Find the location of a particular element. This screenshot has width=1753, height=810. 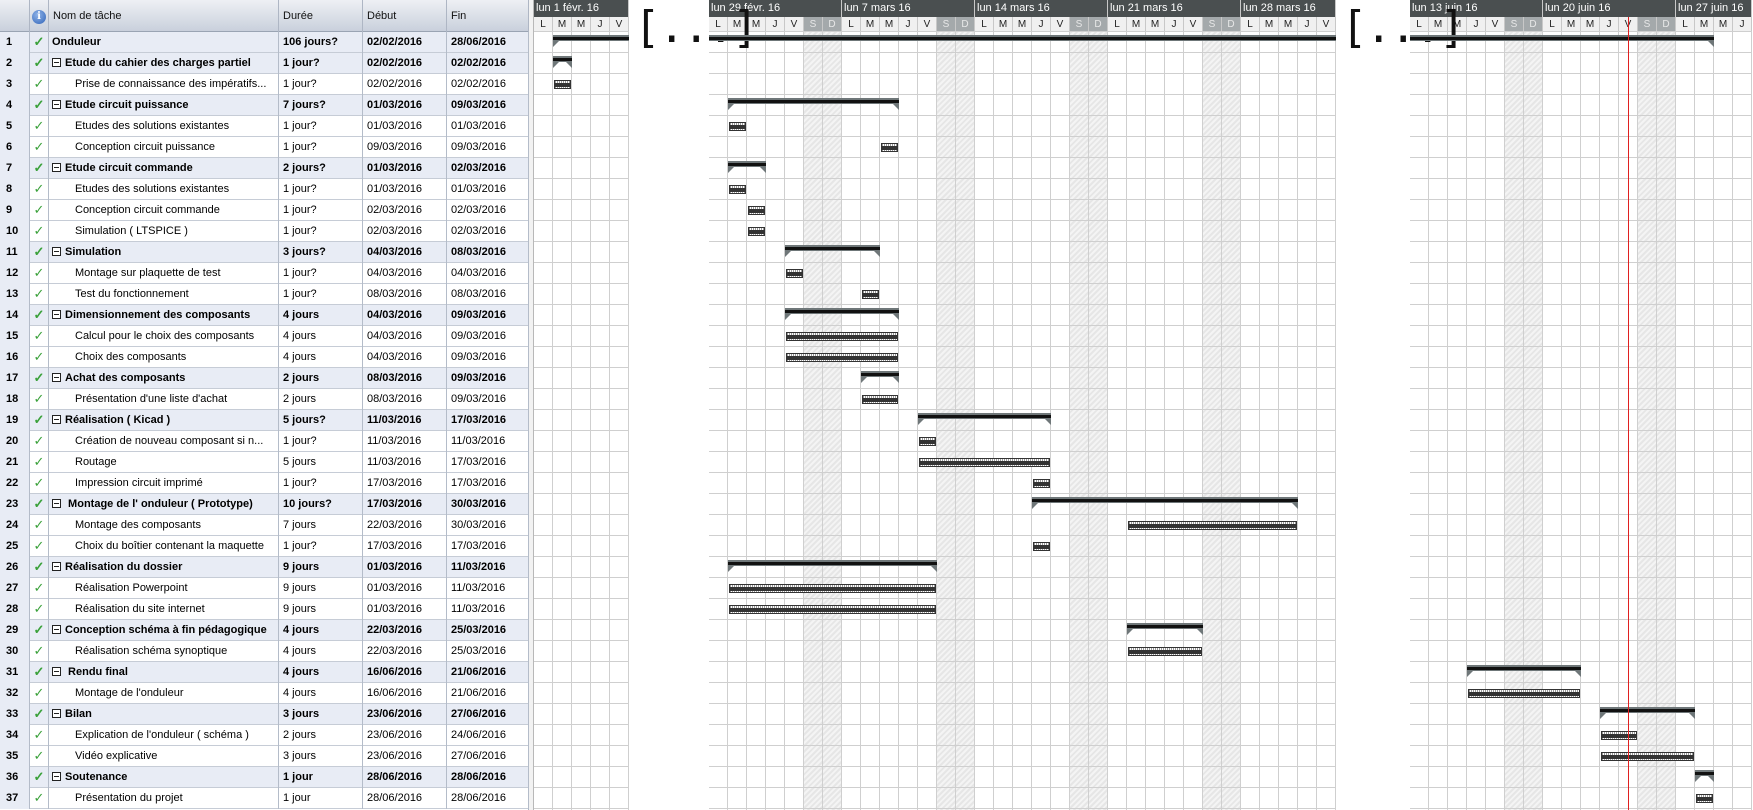

row-number: 34 is located at coordinates (15, 735).